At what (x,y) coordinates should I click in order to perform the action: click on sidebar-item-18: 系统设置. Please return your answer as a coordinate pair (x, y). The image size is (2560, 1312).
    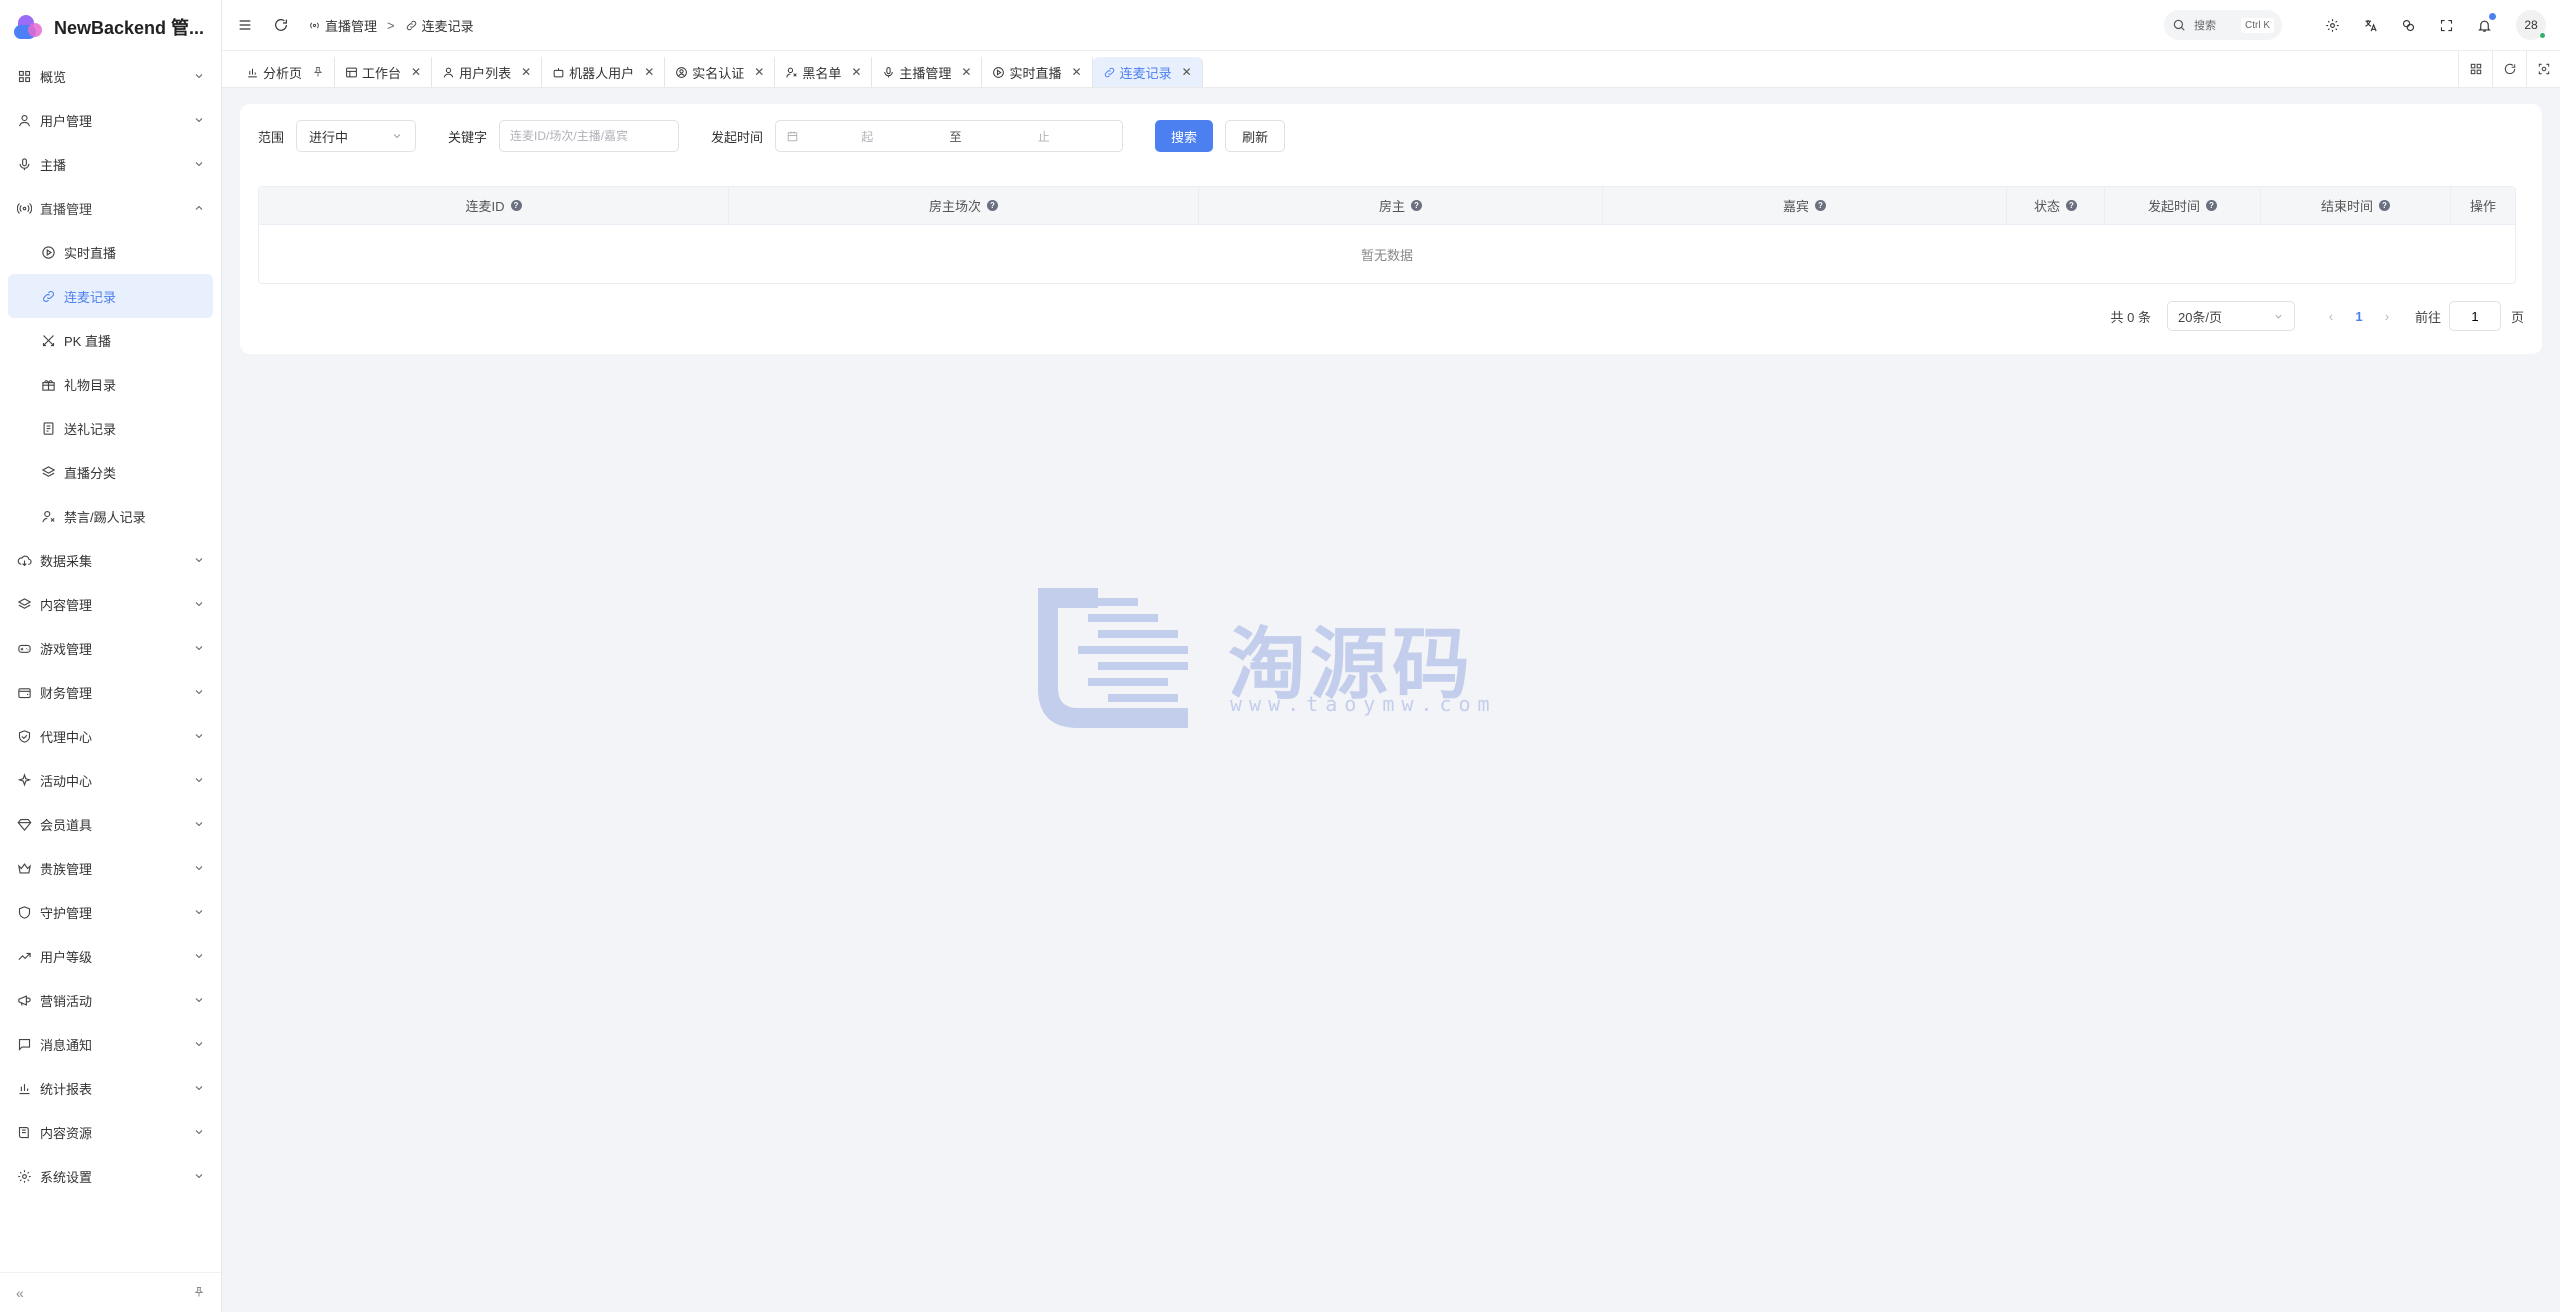
    Looking at the image, I should click on (110, 1176).